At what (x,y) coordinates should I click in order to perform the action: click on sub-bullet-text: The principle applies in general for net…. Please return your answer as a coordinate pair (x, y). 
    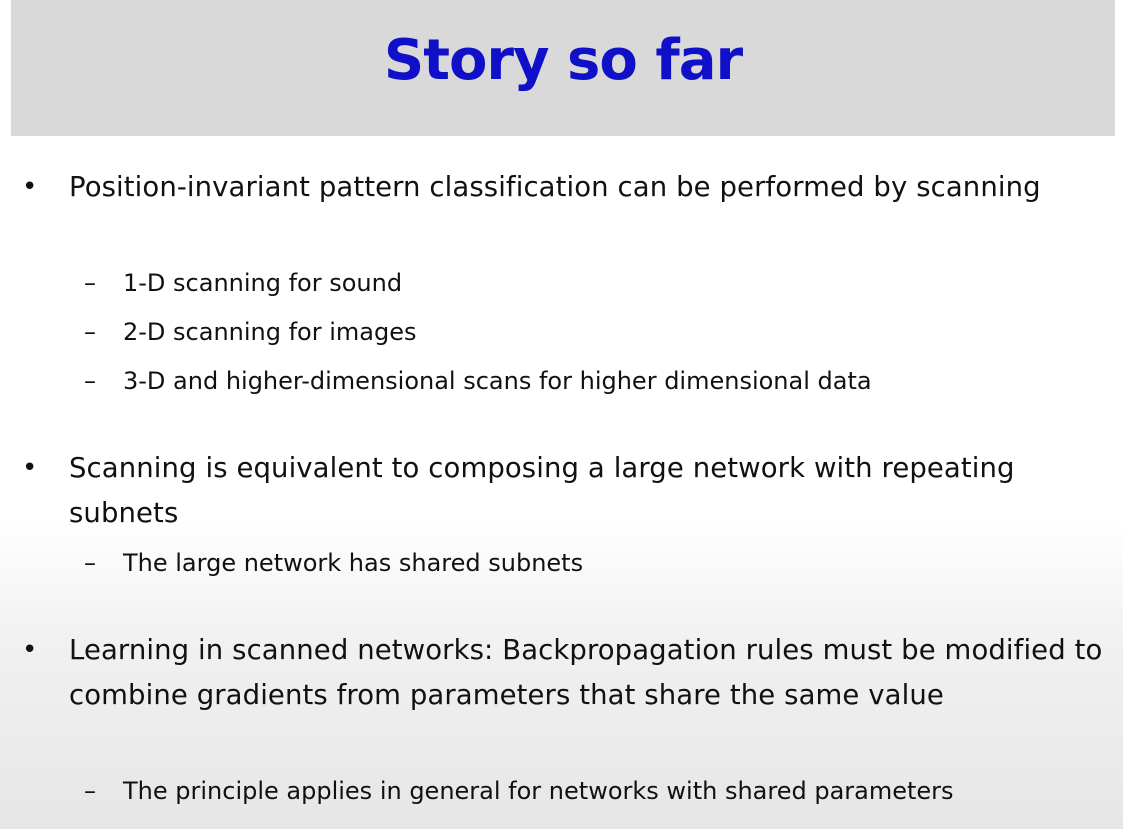
    Looking at the image, I should click on (538, 791).